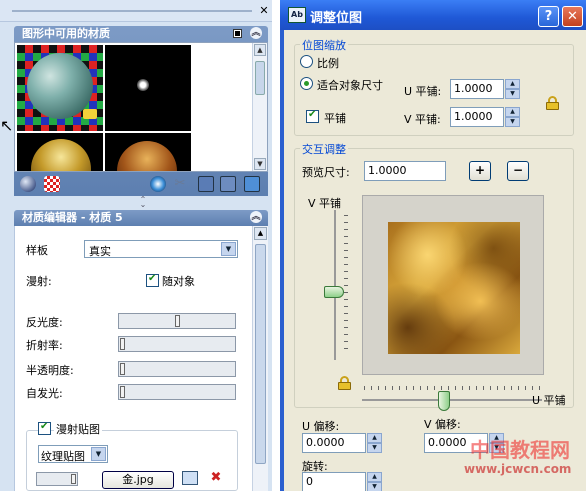  I want to click on panel-toggle-icon, so click(237, 33).